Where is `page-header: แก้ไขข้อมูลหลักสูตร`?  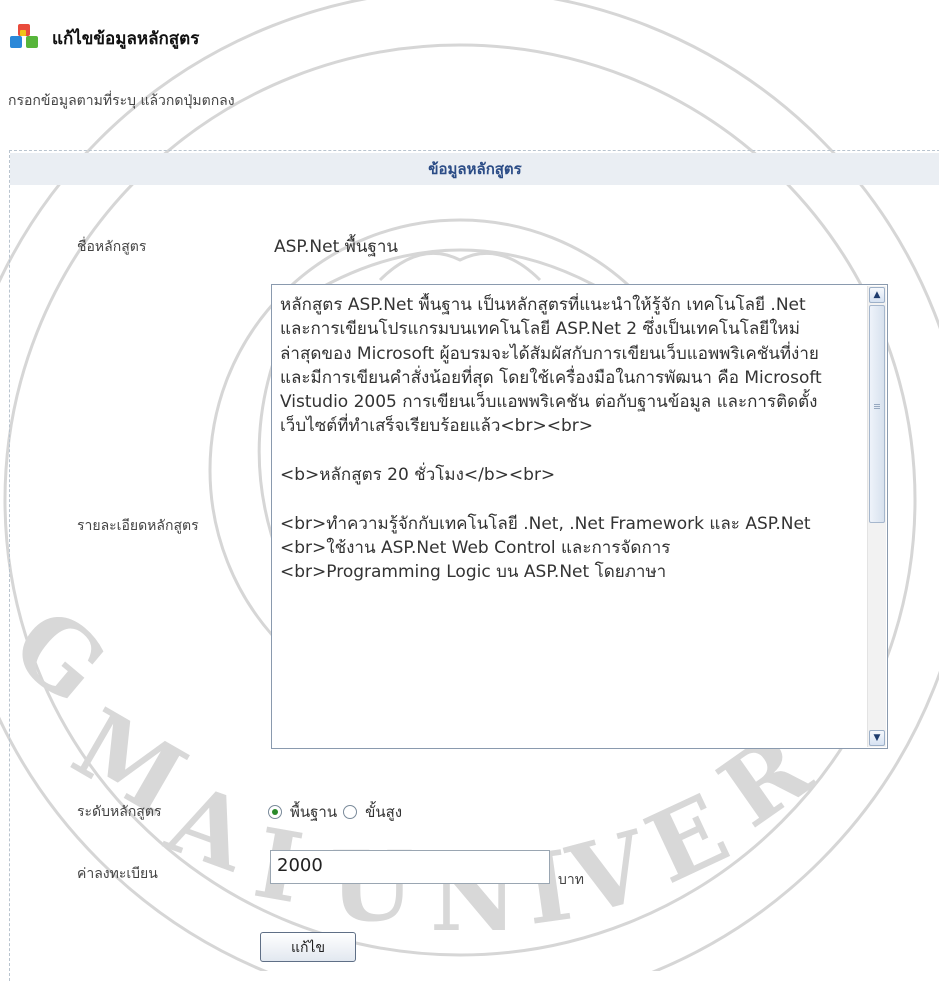 page-header: แก้ไขข้อมูลหลักสูตร is located at coordinates (102, 38).